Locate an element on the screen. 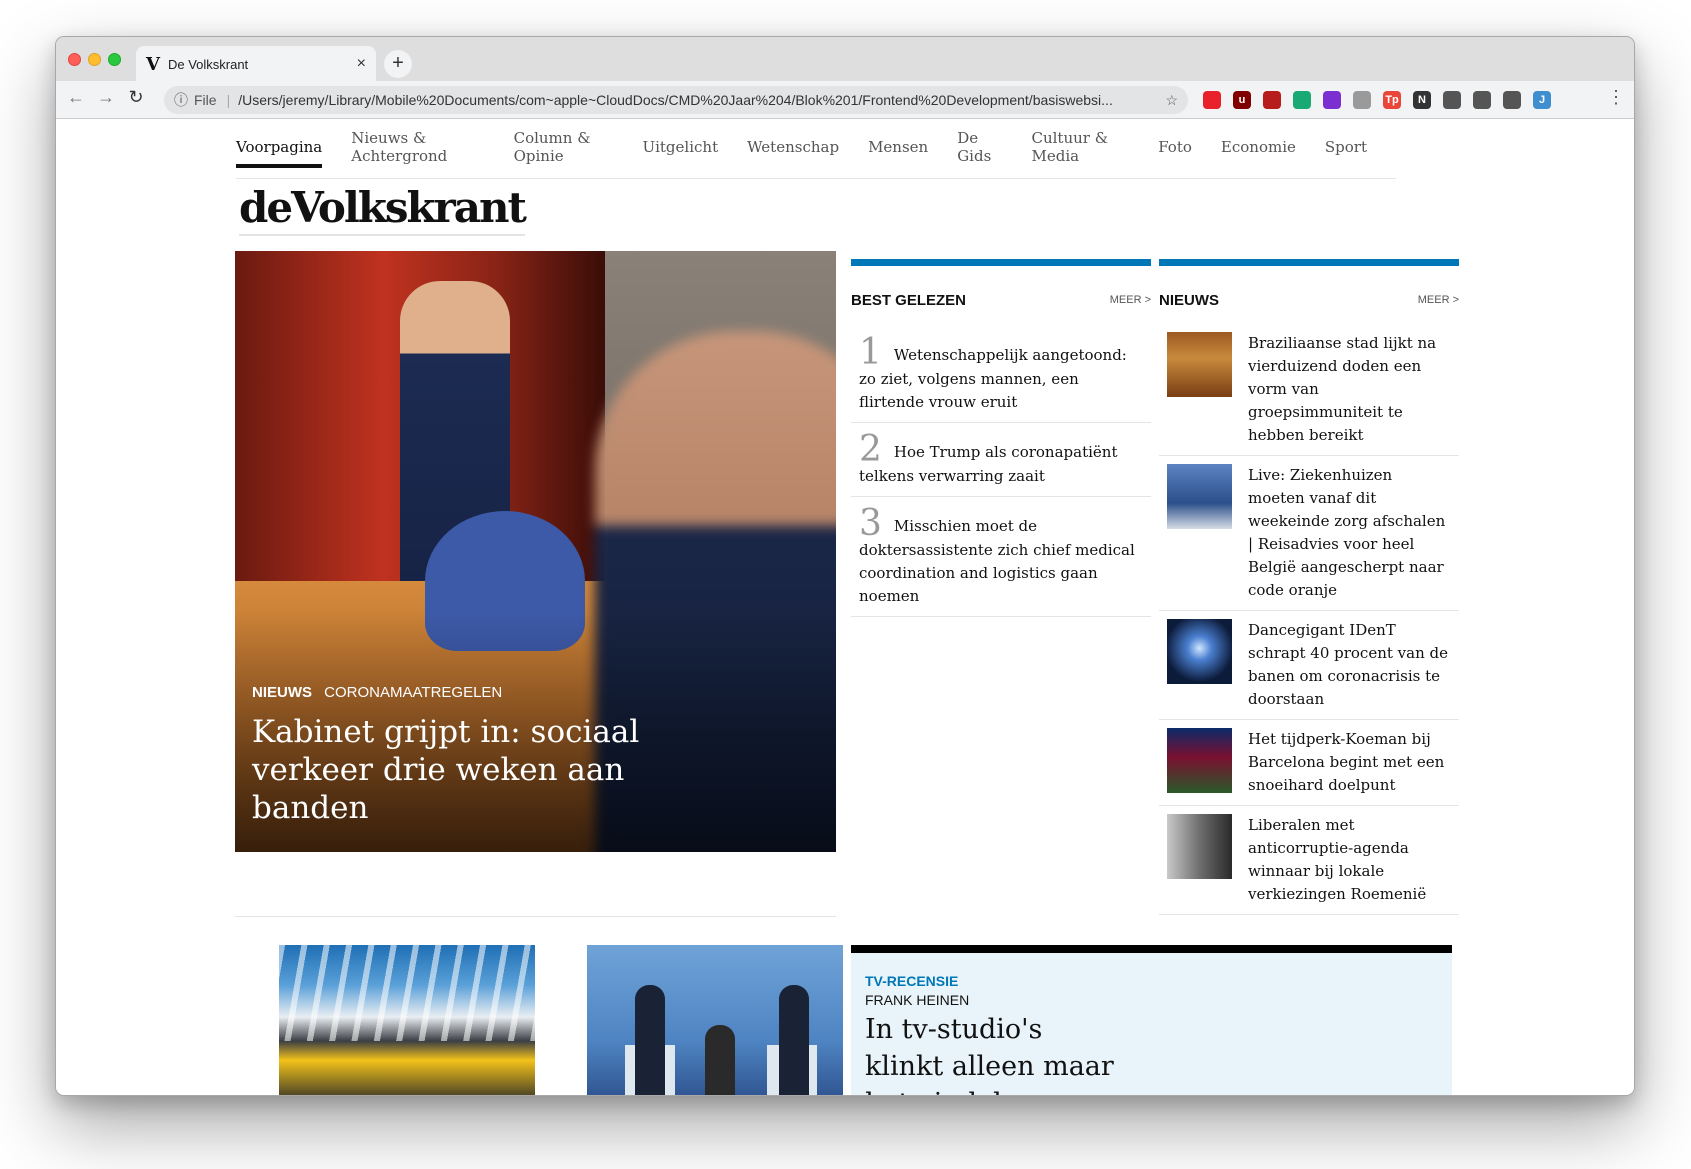 This screenshot has height=1169, width=1691. browser-tab: V De Volkskrant × is located at coordinates (256, 64).